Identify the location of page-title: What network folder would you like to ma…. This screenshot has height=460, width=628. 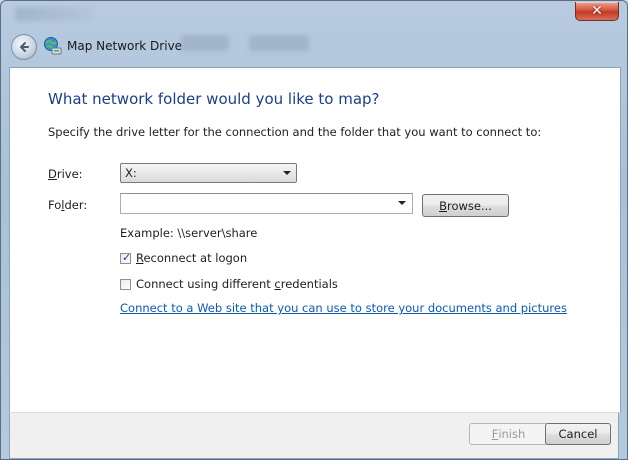
(214, 99).